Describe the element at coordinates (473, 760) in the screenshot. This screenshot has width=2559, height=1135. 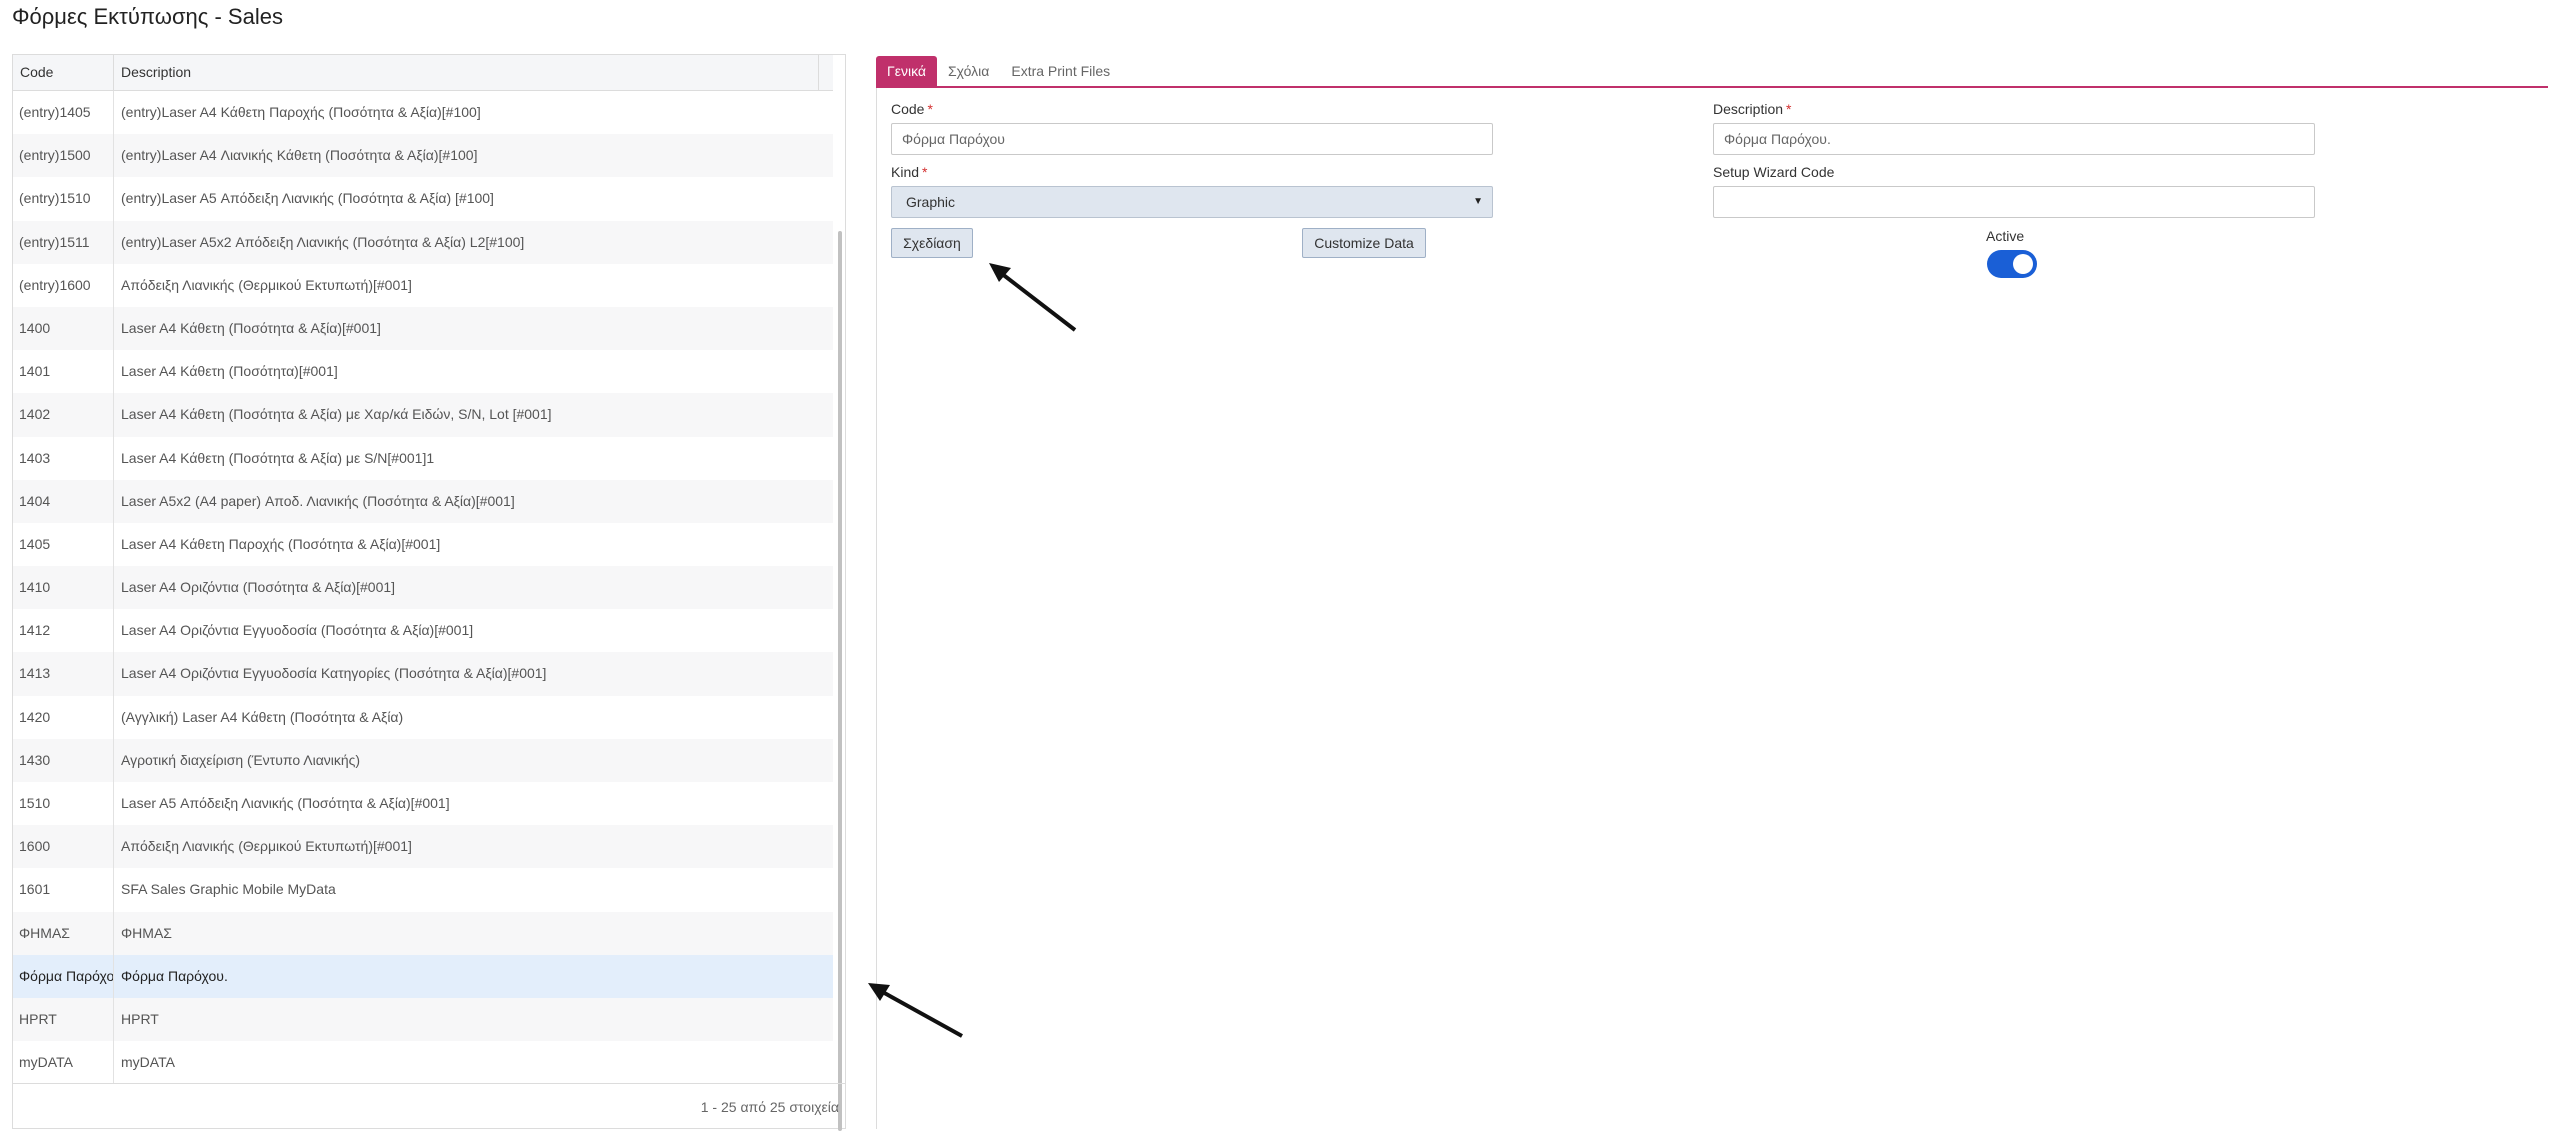
I see `cell-description: Αγροτική διαχείριση (Έντυπο Λιανικής)` at that location.